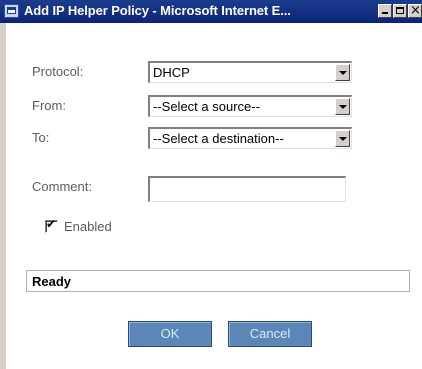 The height and width of the screenshot is (369, 422). Describe the element at coordinates (62, 186) in the screenshot. I see `comment-label: Comment:` at that location.